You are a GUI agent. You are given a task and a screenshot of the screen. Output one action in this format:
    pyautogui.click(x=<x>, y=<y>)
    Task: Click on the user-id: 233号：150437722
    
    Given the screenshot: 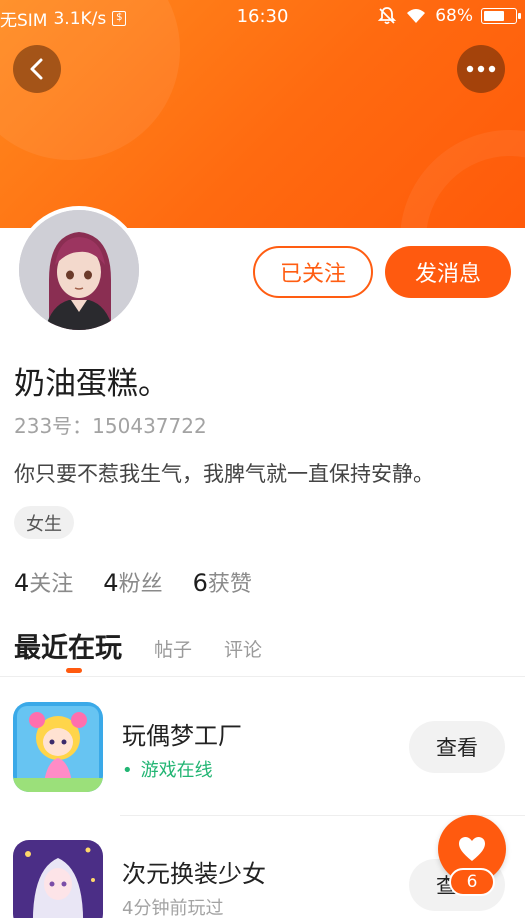 What is the action you would take?
    pyautogui.click(x=110, y=426)
    